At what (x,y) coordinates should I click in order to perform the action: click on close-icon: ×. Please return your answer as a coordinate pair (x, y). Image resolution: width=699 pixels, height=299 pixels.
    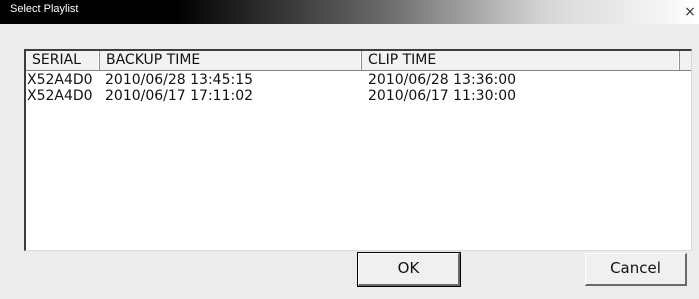
    Looking at the image, I should click on (690, 12).